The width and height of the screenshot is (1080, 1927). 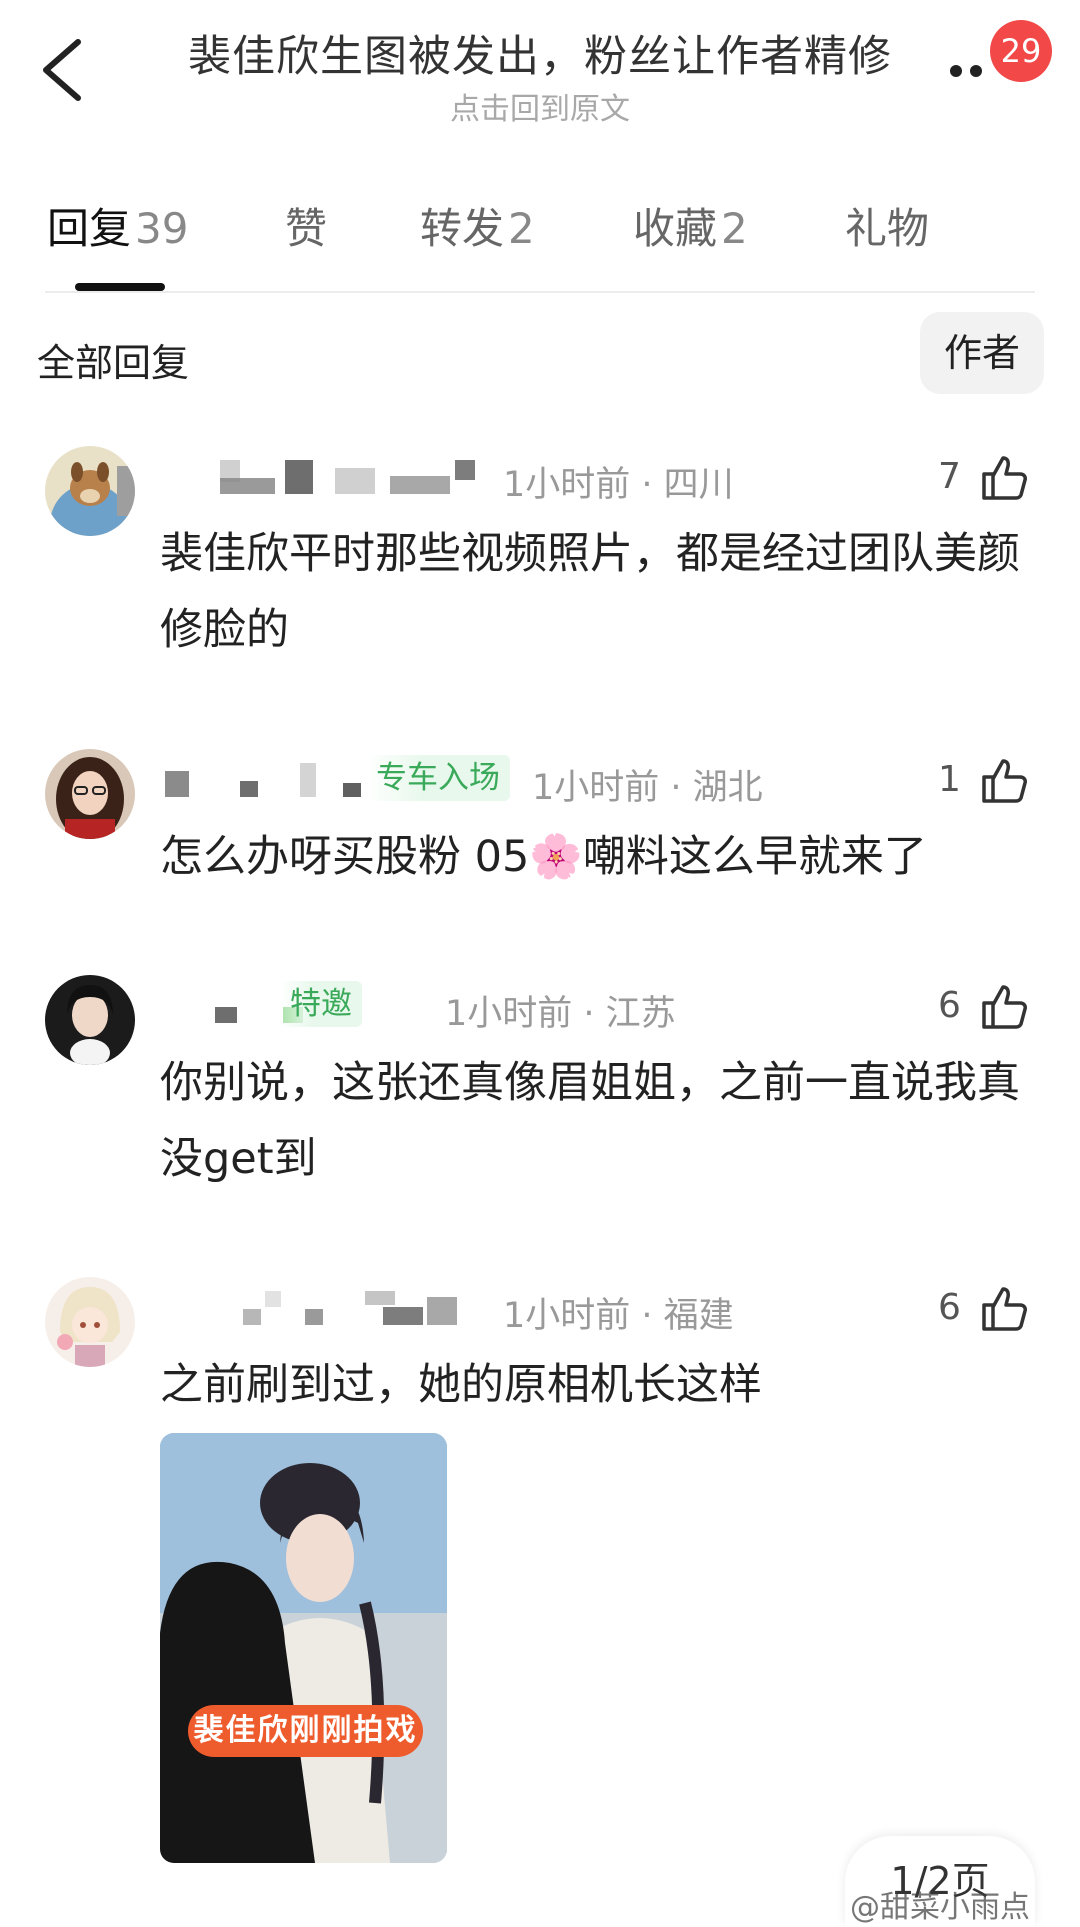 I want to click on tab-favorites: 收藏2, so click(x=690, y=225).